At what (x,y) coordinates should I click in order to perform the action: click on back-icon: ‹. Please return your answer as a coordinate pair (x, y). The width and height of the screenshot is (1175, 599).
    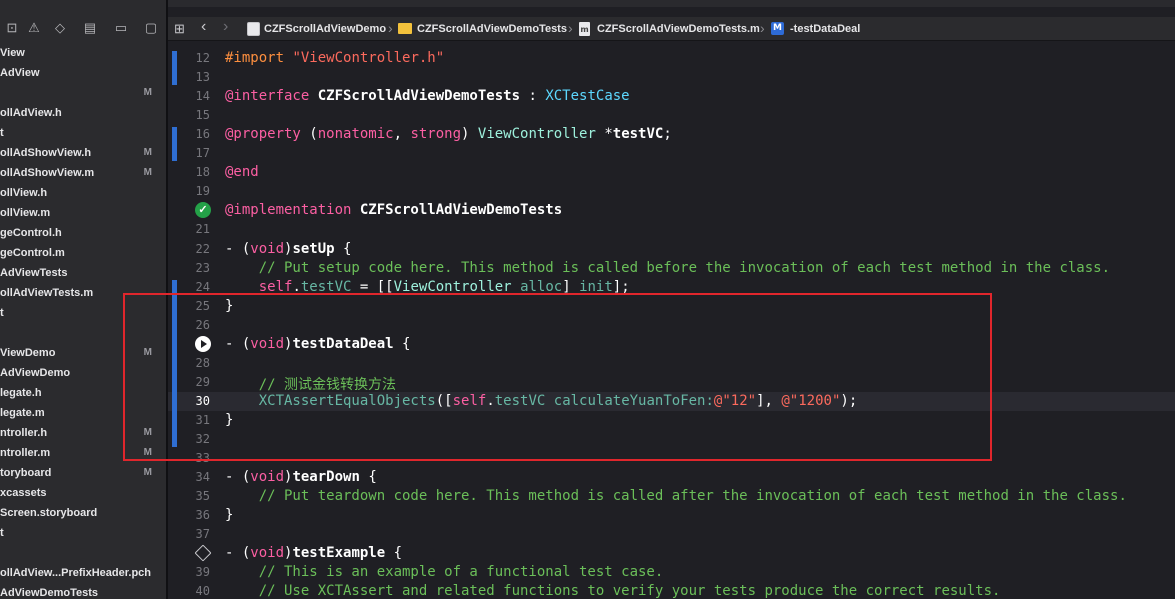
    Looking at the image, I should click on (203, 27).